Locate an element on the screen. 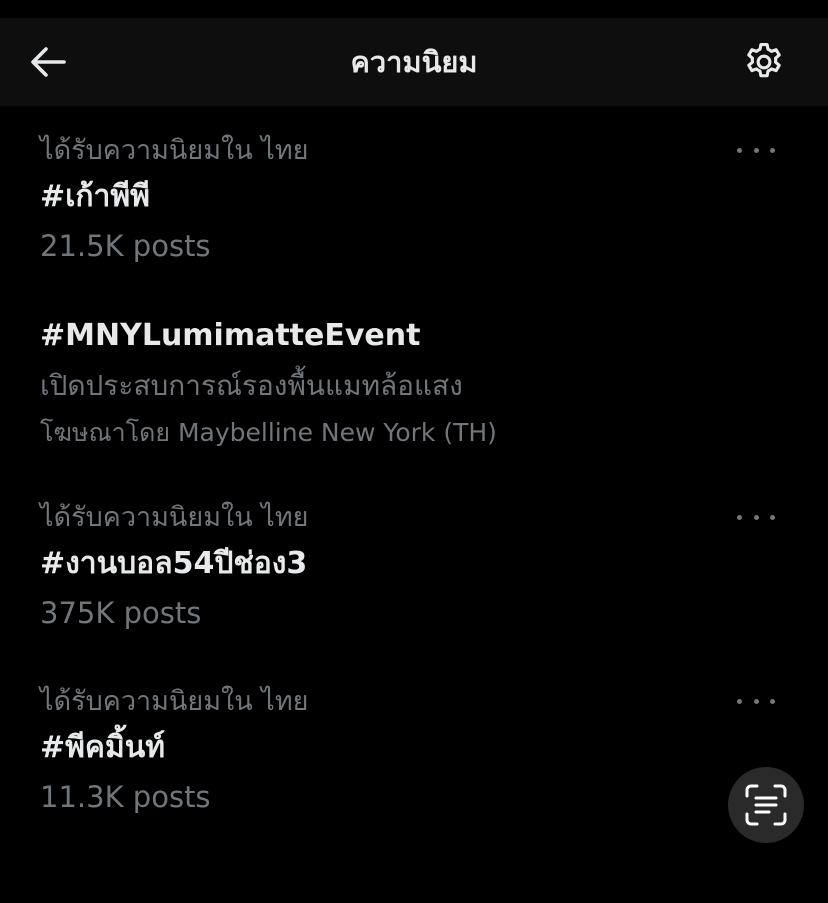 This screenshot has height=903, width=828. top-bar: ความนิยม is located at coordinates (414, 62).